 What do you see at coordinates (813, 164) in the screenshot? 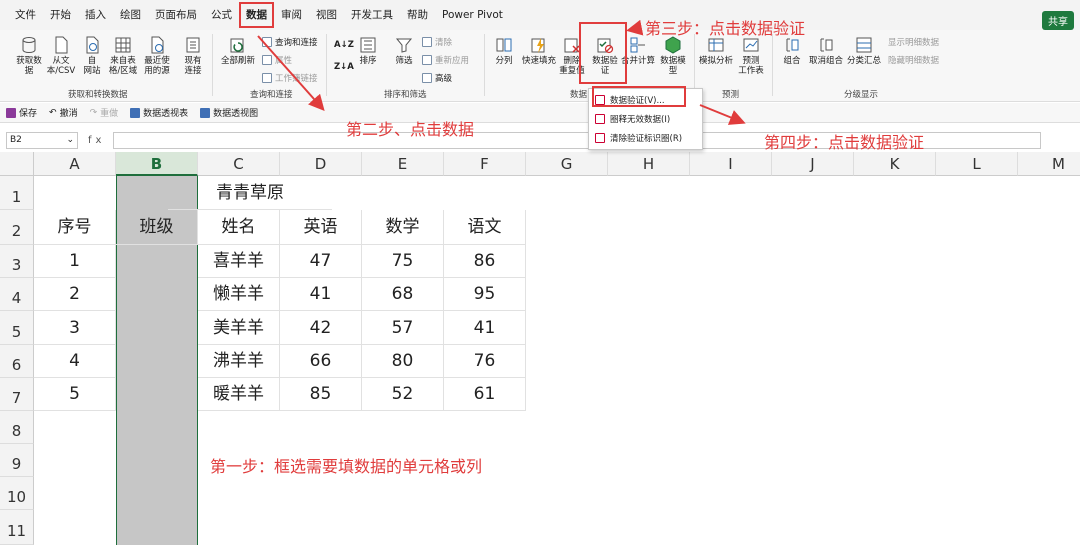
I see `column-header-j: J` at bounding box center [813, 164].